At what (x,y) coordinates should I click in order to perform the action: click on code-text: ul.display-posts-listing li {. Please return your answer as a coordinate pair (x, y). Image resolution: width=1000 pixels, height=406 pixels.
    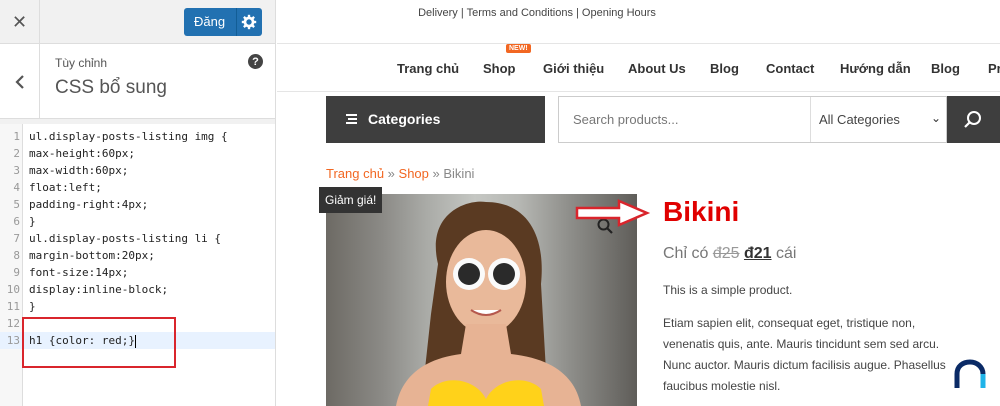
    Looking at the image, I should click on (125, 238).